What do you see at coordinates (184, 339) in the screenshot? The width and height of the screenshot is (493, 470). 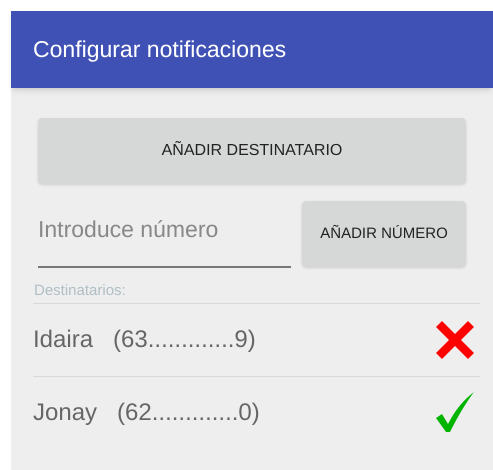 I see `recipient-number: (63.............9)` at bounding box center [184, 339].